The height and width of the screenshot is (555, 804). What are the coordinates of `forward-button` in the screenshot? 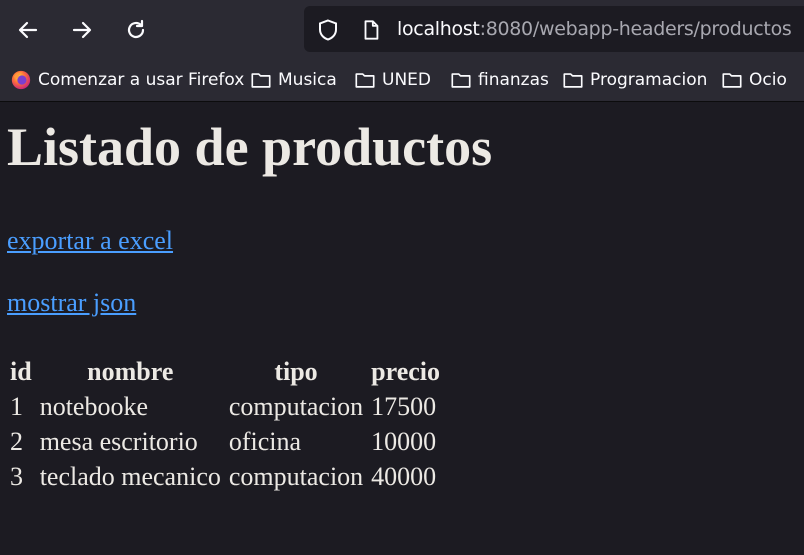 It's located at (82, 30).